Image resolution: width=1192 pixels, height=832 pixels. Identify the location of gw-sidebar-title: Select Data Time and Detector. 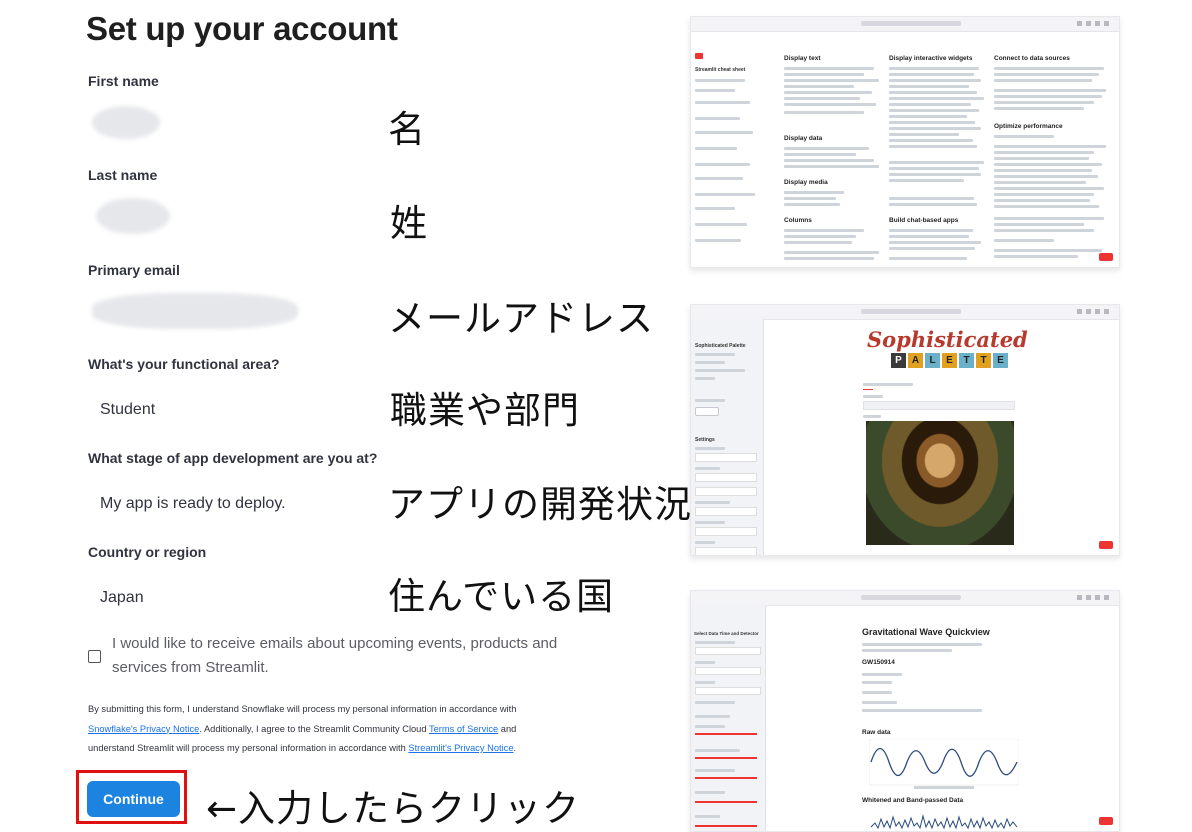
(726, 633).